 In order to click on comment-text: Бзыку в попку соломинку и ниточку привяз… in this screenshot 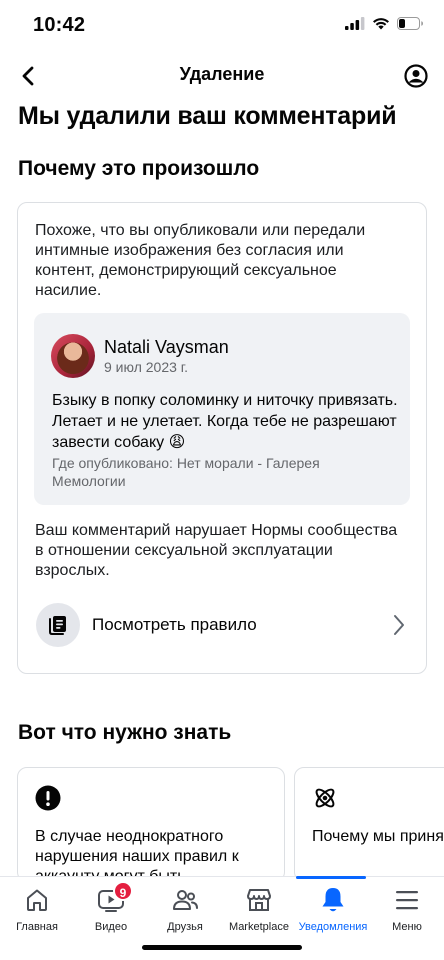, I will do `click(225, 421)`.